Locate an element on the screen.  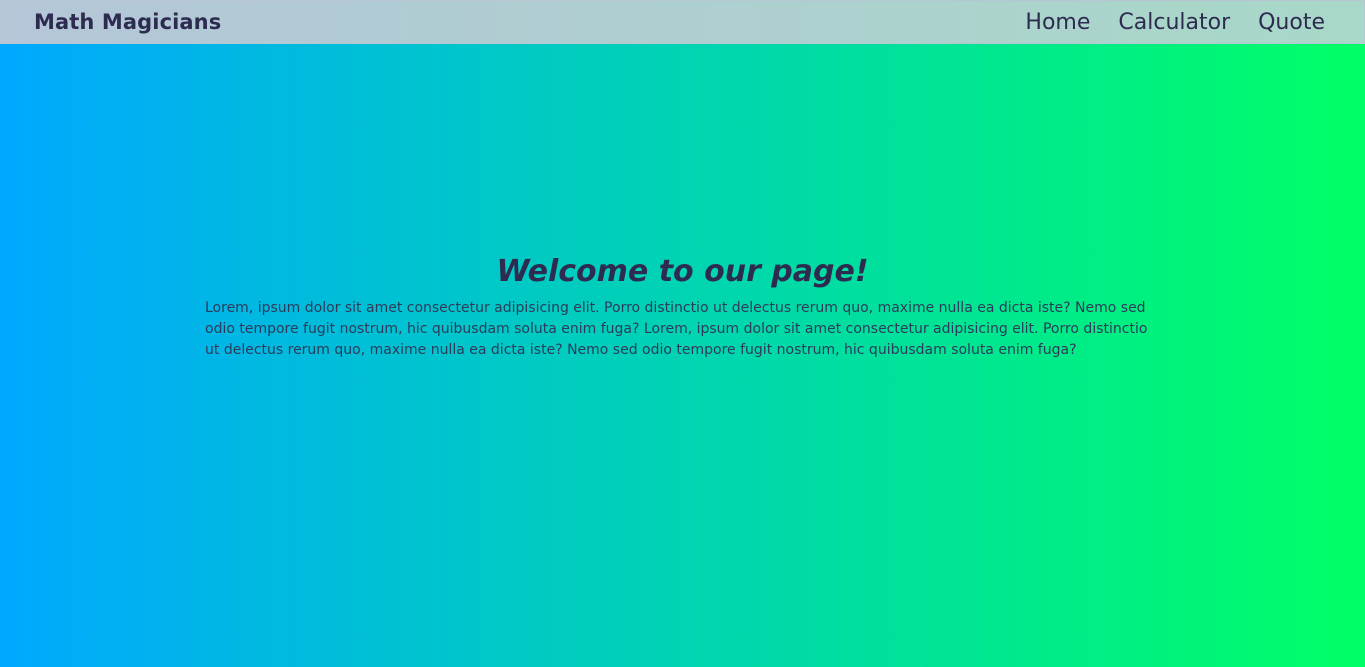
nav-link-calculator: Calculator is located at coordinates (1174, 22).